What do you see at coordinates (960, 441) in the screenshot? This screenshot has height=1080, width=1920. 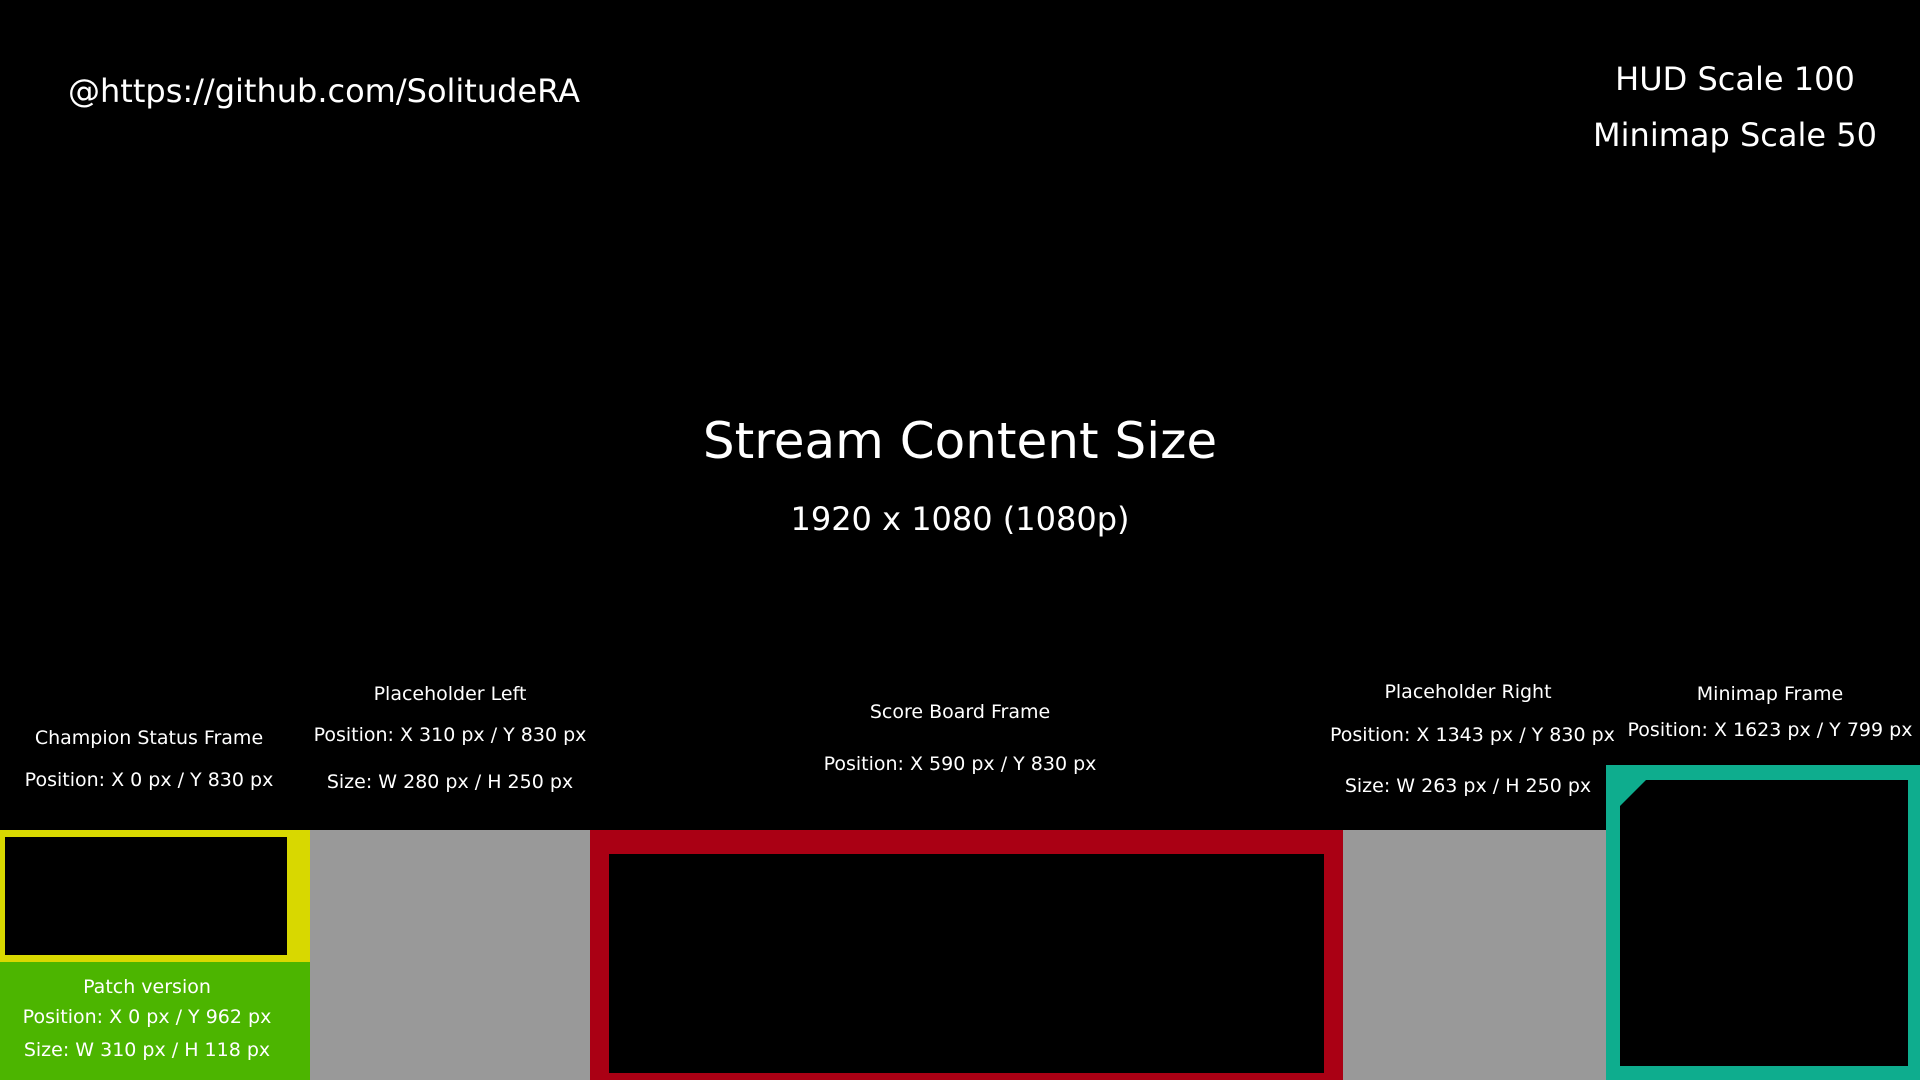 I see `stream-content-title: Stream Content Size` at bounding box center [960, 441].